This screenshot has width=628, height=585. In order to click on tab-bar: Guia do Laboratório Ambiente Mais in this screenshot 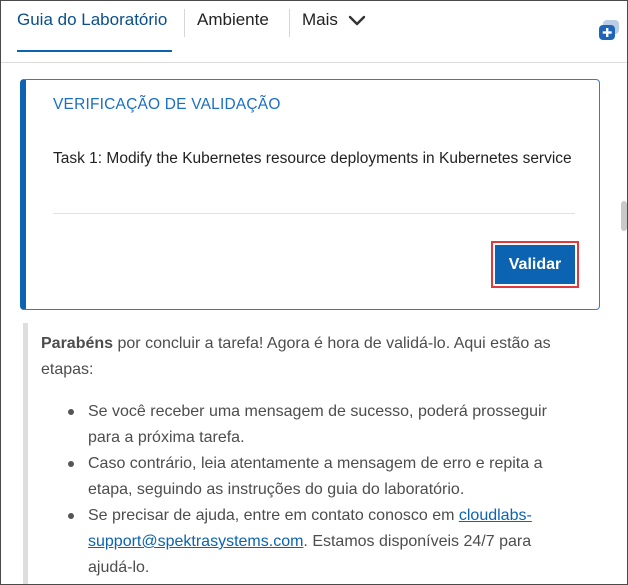, I will do `click(314, 32)`.